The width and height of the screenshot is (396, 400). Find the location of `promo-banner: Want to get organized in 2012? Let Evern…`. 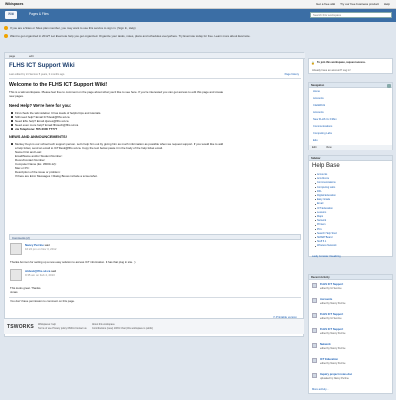

promo-banner: Want to get organized in 2012? Let Evern… is located at coordinates (198, 36).